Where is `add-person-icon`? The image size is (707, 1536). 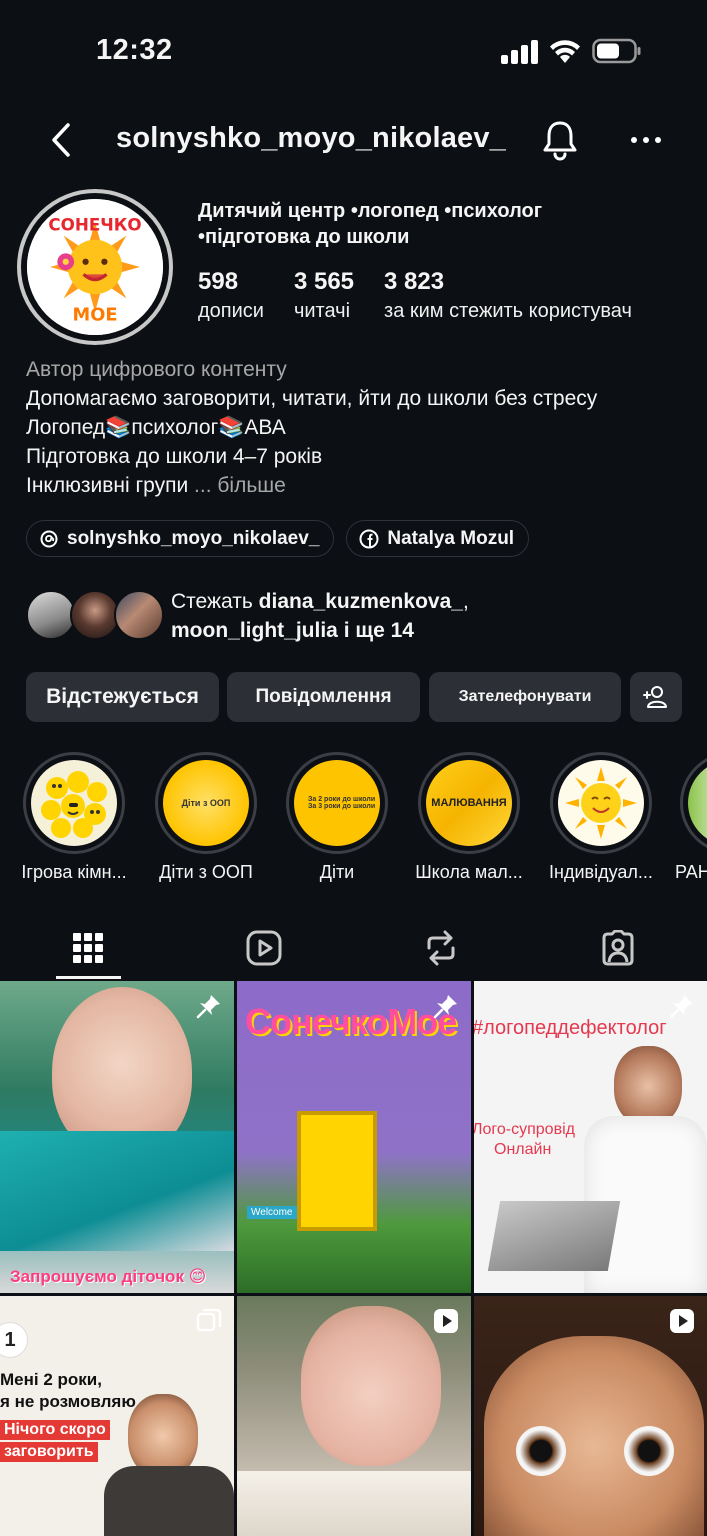 add-person-icon is located at coordinates (655, 697).